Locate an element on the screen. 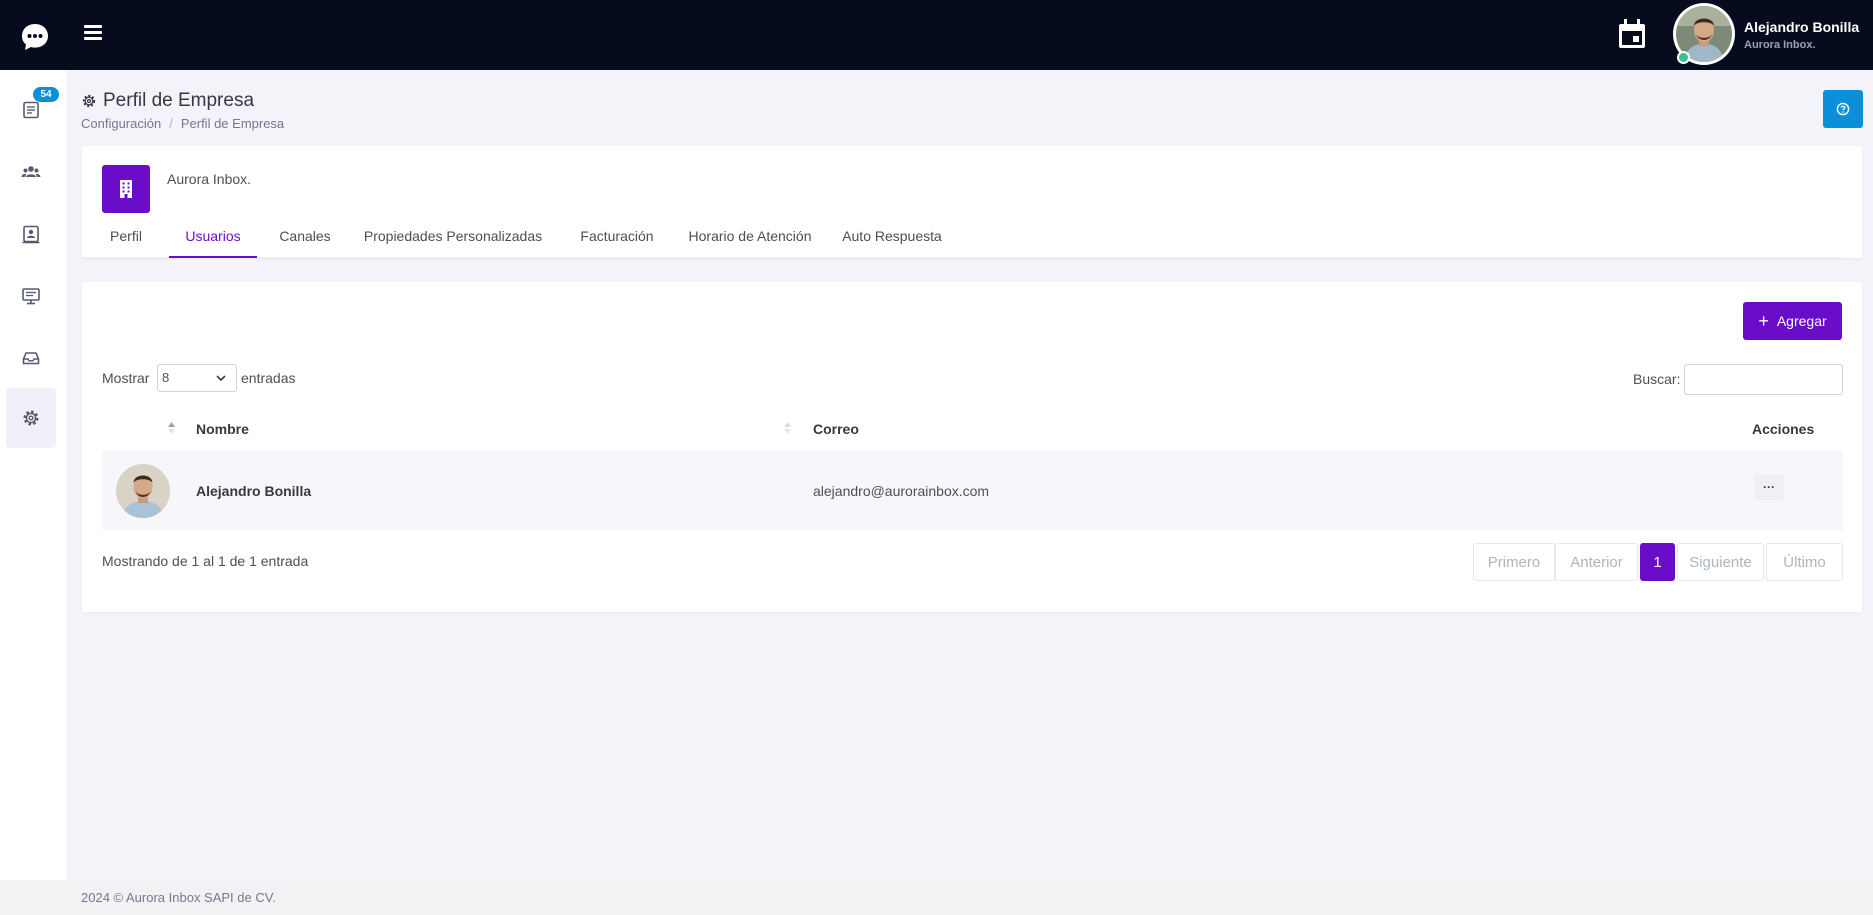  entries-label: entradas is located at coordinates (268, 378).